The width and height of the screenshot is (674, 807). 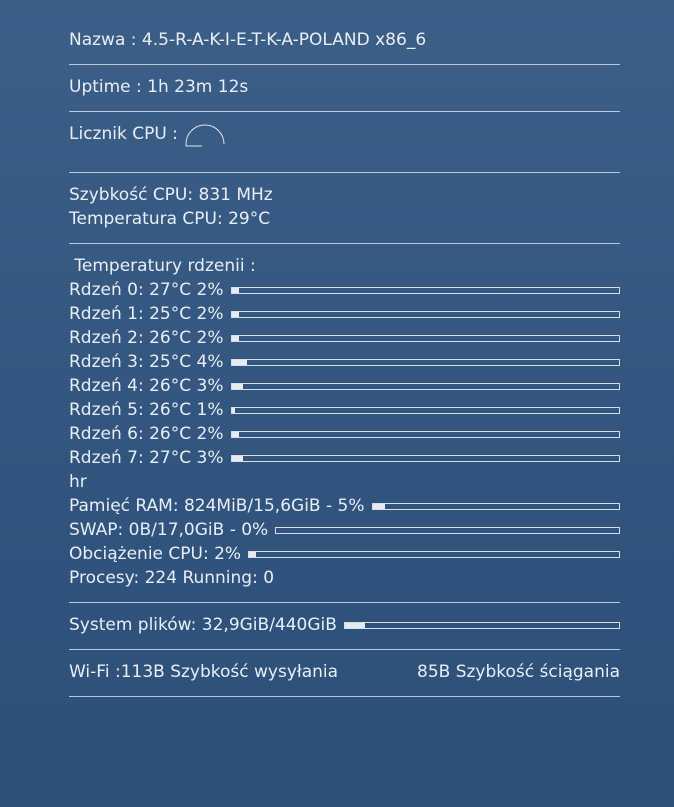 What do you see at coordinates (344, 141) in the screenshot?
I see `cpu-counter-row: Licznik CPU :` at bounding box center [344, 141].